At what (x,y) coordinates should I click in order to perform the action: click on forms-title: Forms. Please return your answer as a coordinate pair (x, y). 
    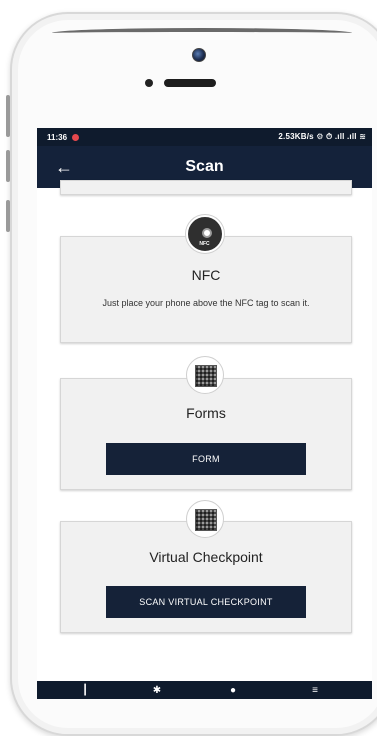
    Looking at the image, I should click on (206, 413).